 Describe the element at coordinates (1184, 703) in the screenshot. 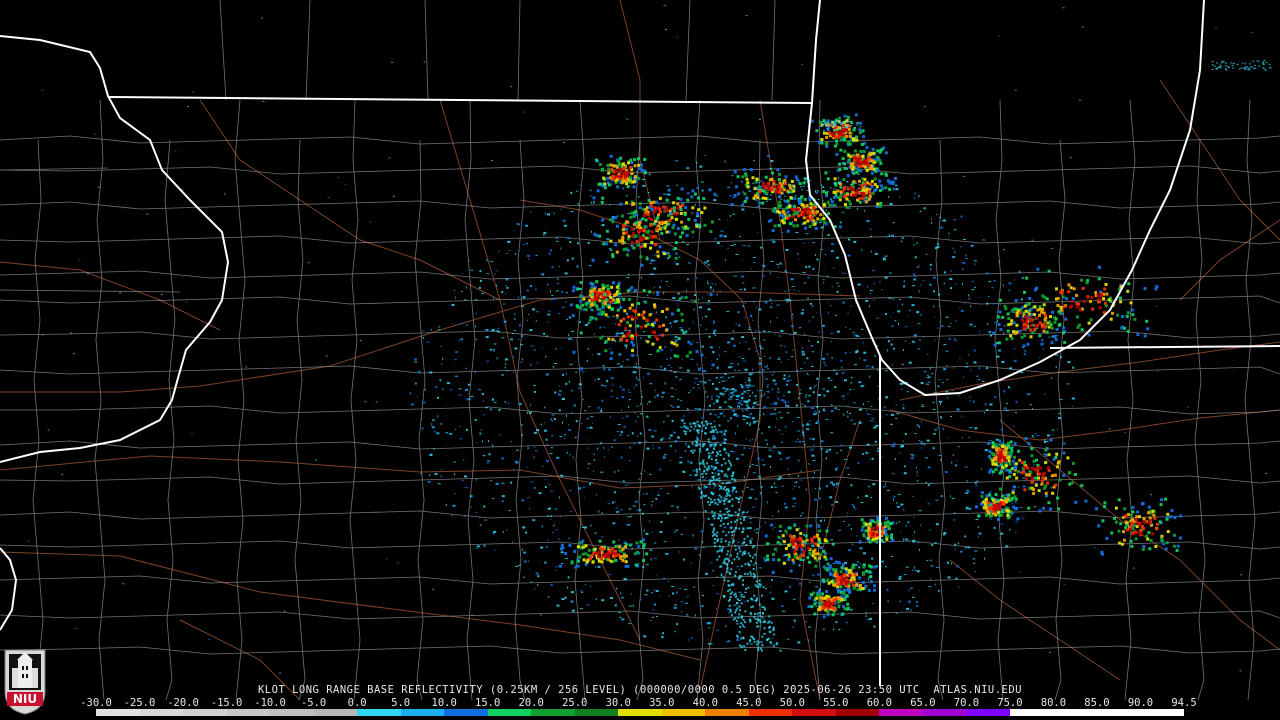

I see `scale-label: 94.5` at that location.